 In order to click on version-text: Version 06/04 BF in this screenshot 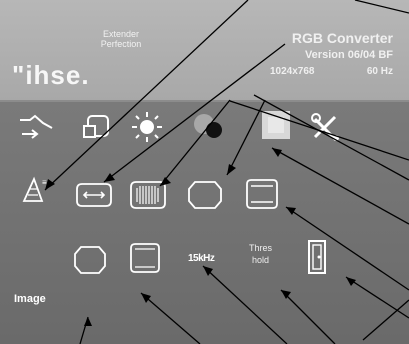, I will do `click(348, 55)`.